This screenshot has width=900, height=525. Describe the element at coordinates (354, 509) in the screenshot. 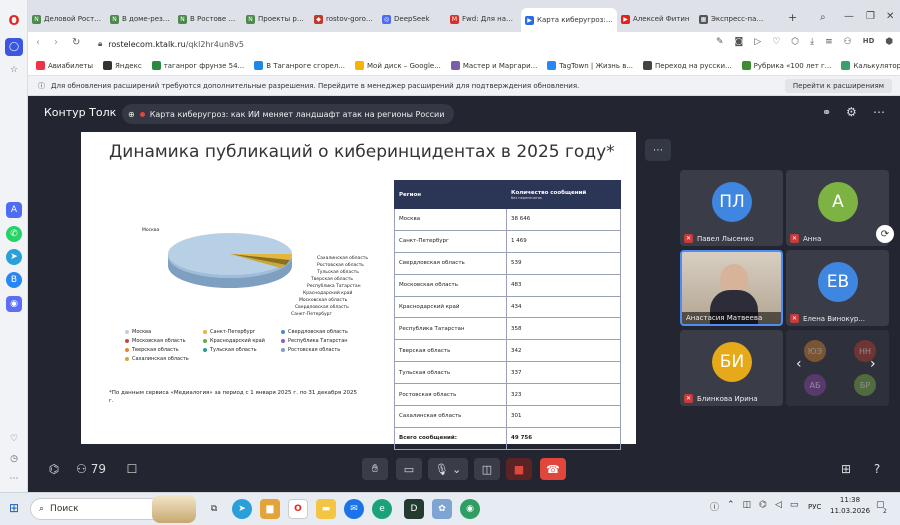

I see `thunderbird-taskbar-icon: ✉` at that location.